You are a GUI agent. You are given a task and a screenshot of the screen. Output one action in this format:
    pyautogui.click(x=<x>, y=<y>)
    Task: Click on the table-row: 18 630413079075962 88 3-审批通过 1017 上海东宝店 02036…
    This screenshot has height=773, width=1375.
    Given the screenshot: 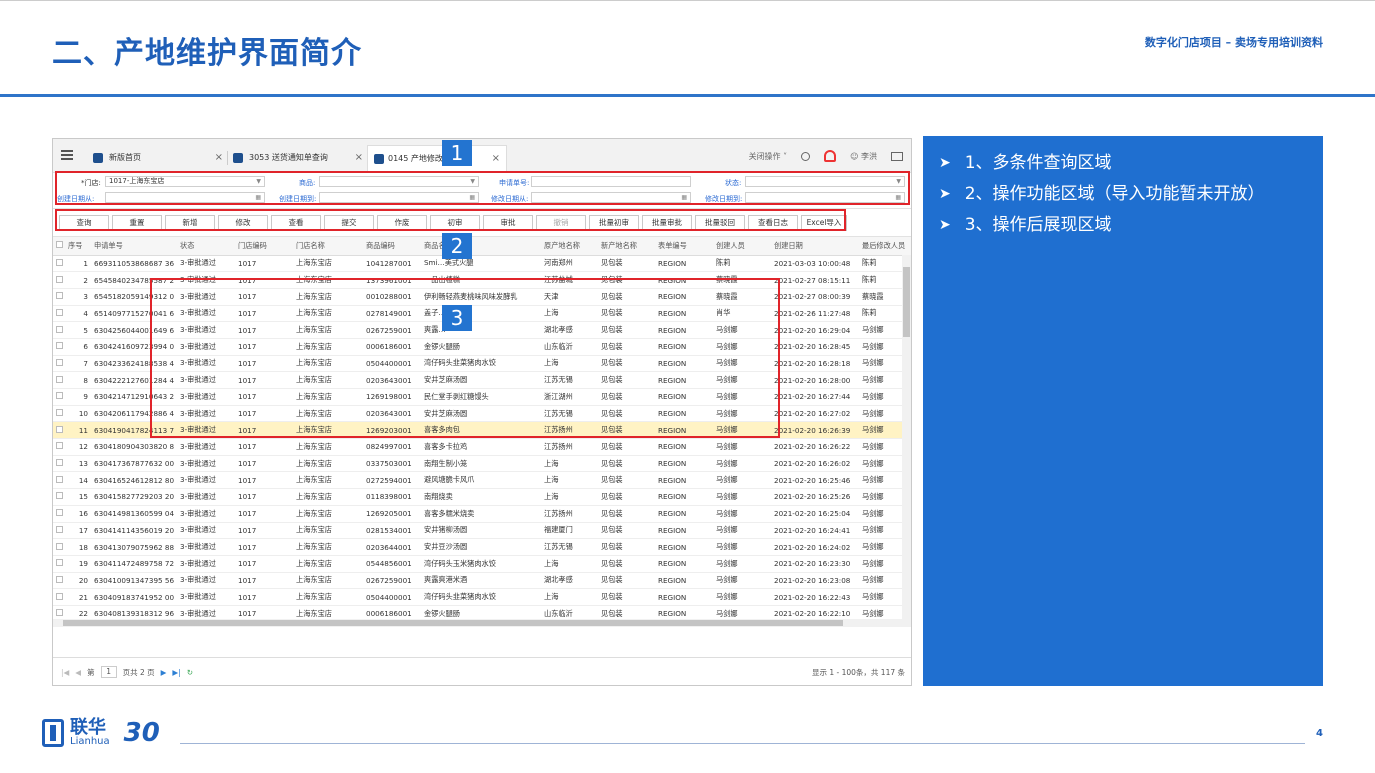 What is the action you would take?
    pyautogui.click(x=482, y=547)
    